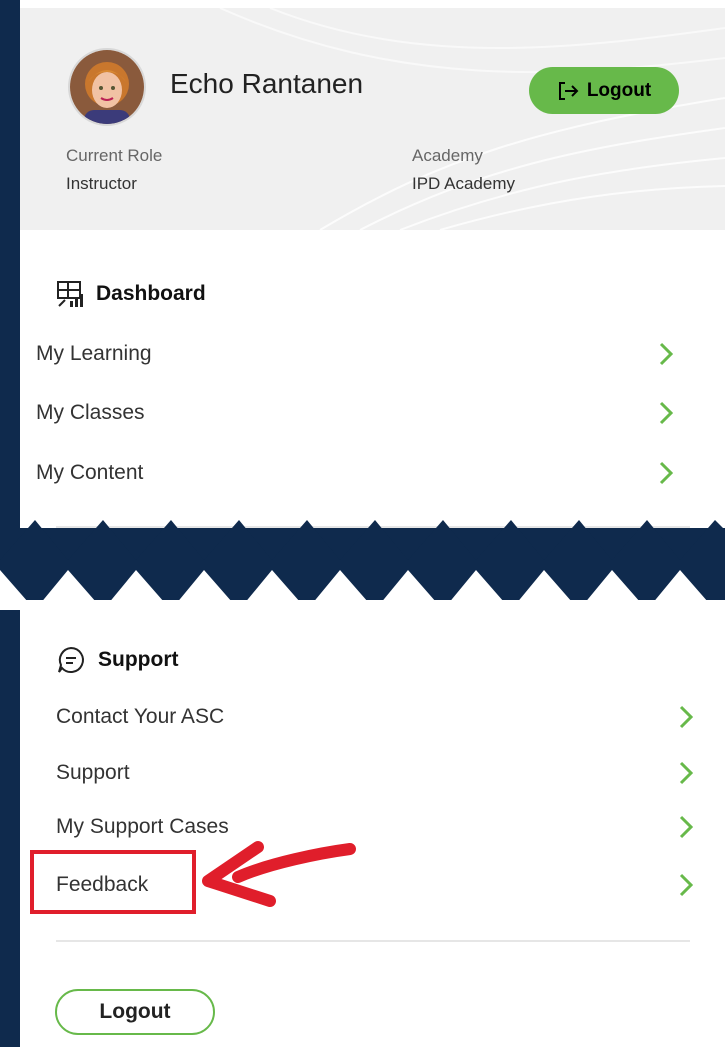 Image resolution: width=725 pixels, height=1047 pixels. Describe the element at coordinates (376, 827) in the screenshot. I see `nav-item-my-support-cases: My Support Cases` at that location.